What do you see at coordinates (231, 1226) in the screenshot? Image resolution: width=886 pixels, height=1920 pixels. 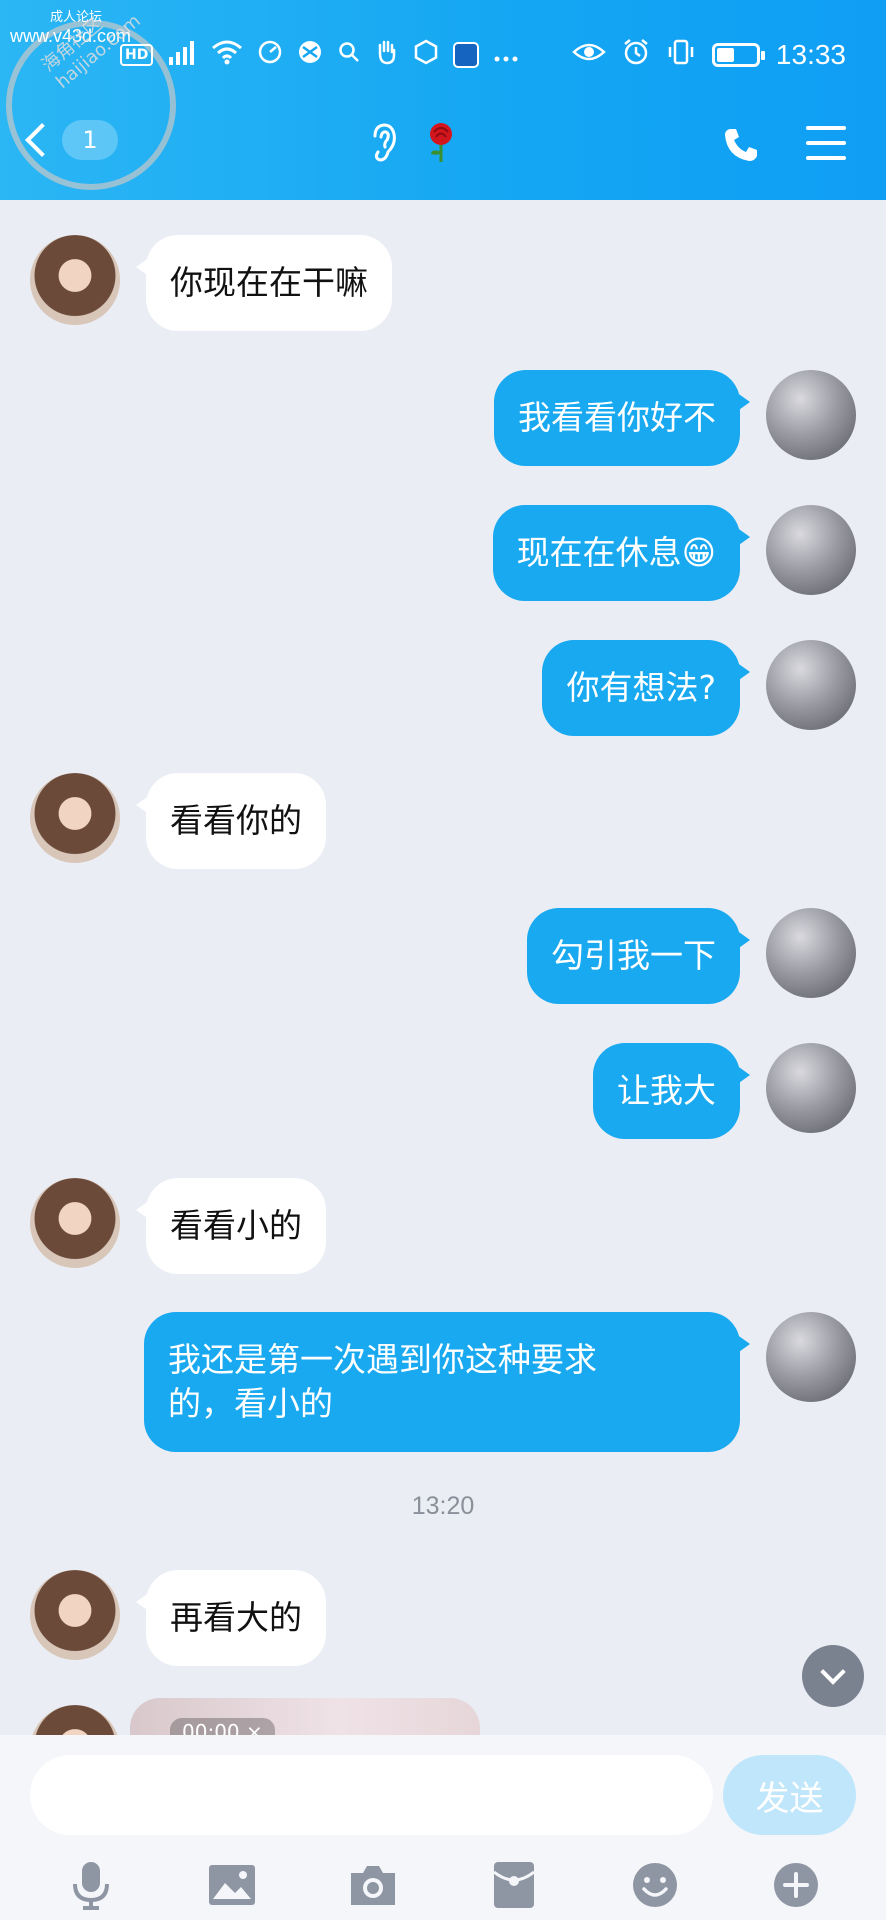 I see `message-bubble-in: 看看小的` at bounding box center [231, 1226].